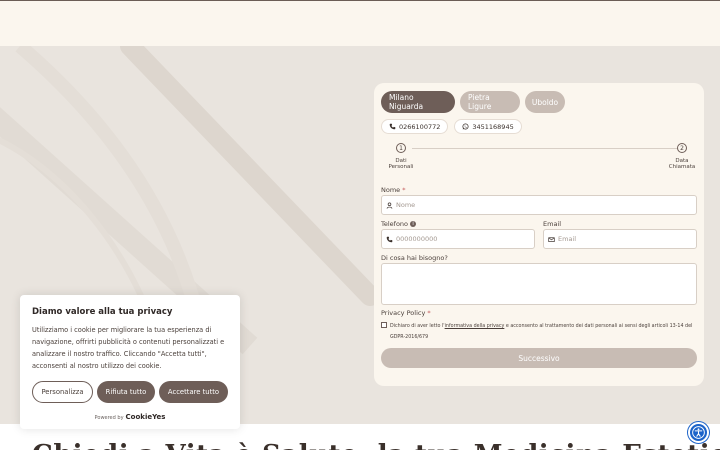 Image resolution: width=720 pixels, height=450 pixels. I want to click on privacy-policy-label: Privacy Policy *, so click(406, 313).